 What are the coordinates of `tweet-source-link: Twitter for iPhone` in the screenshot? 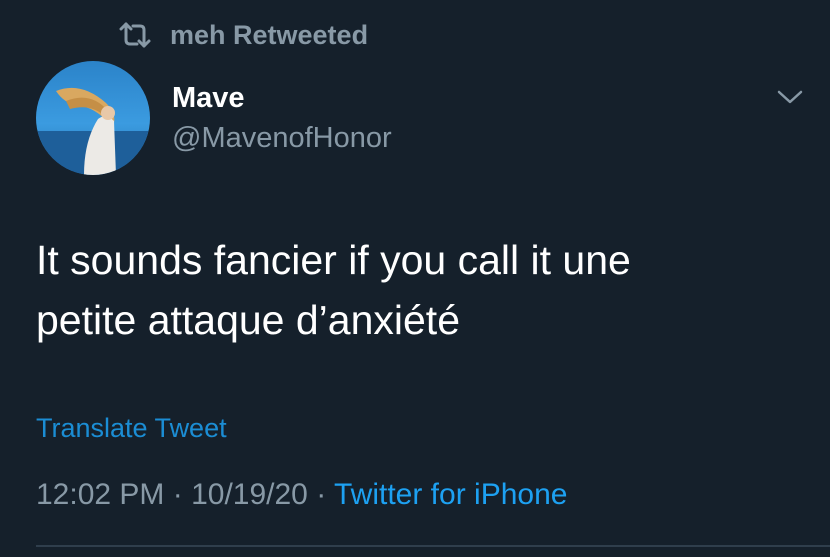 It's located at (450, 494).